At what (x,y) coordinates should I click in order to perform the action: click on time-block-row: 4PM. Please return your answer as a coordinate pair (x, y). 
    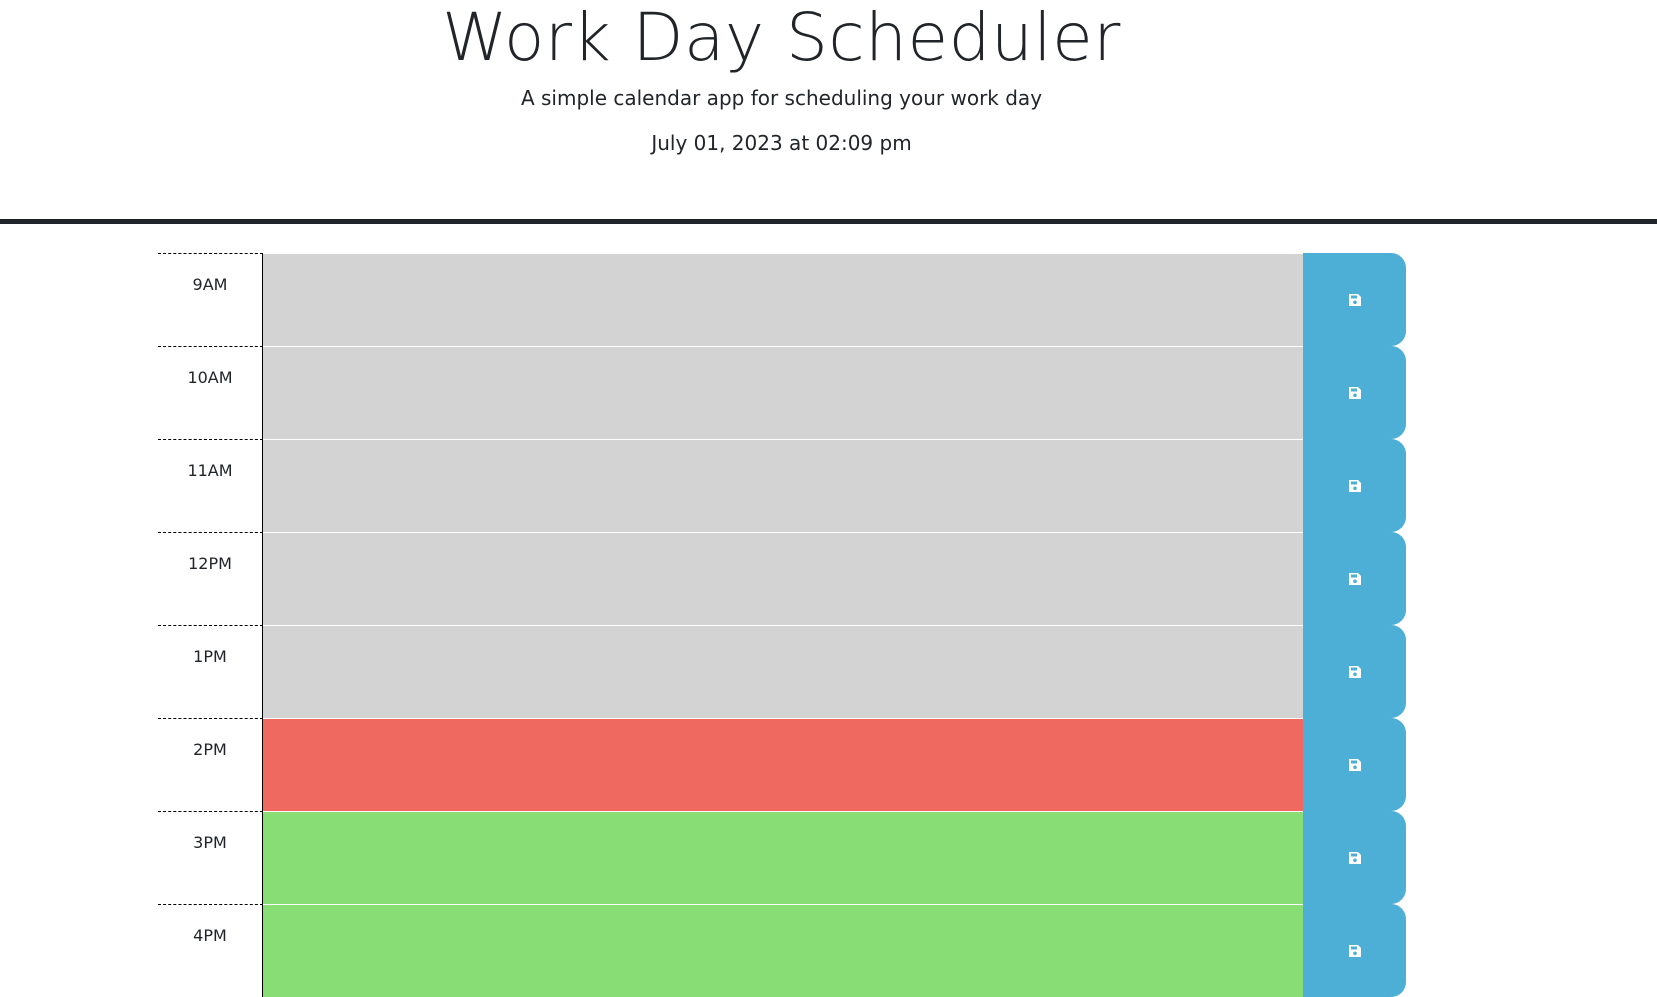
    Looking at the image, I should click on (783, 950).